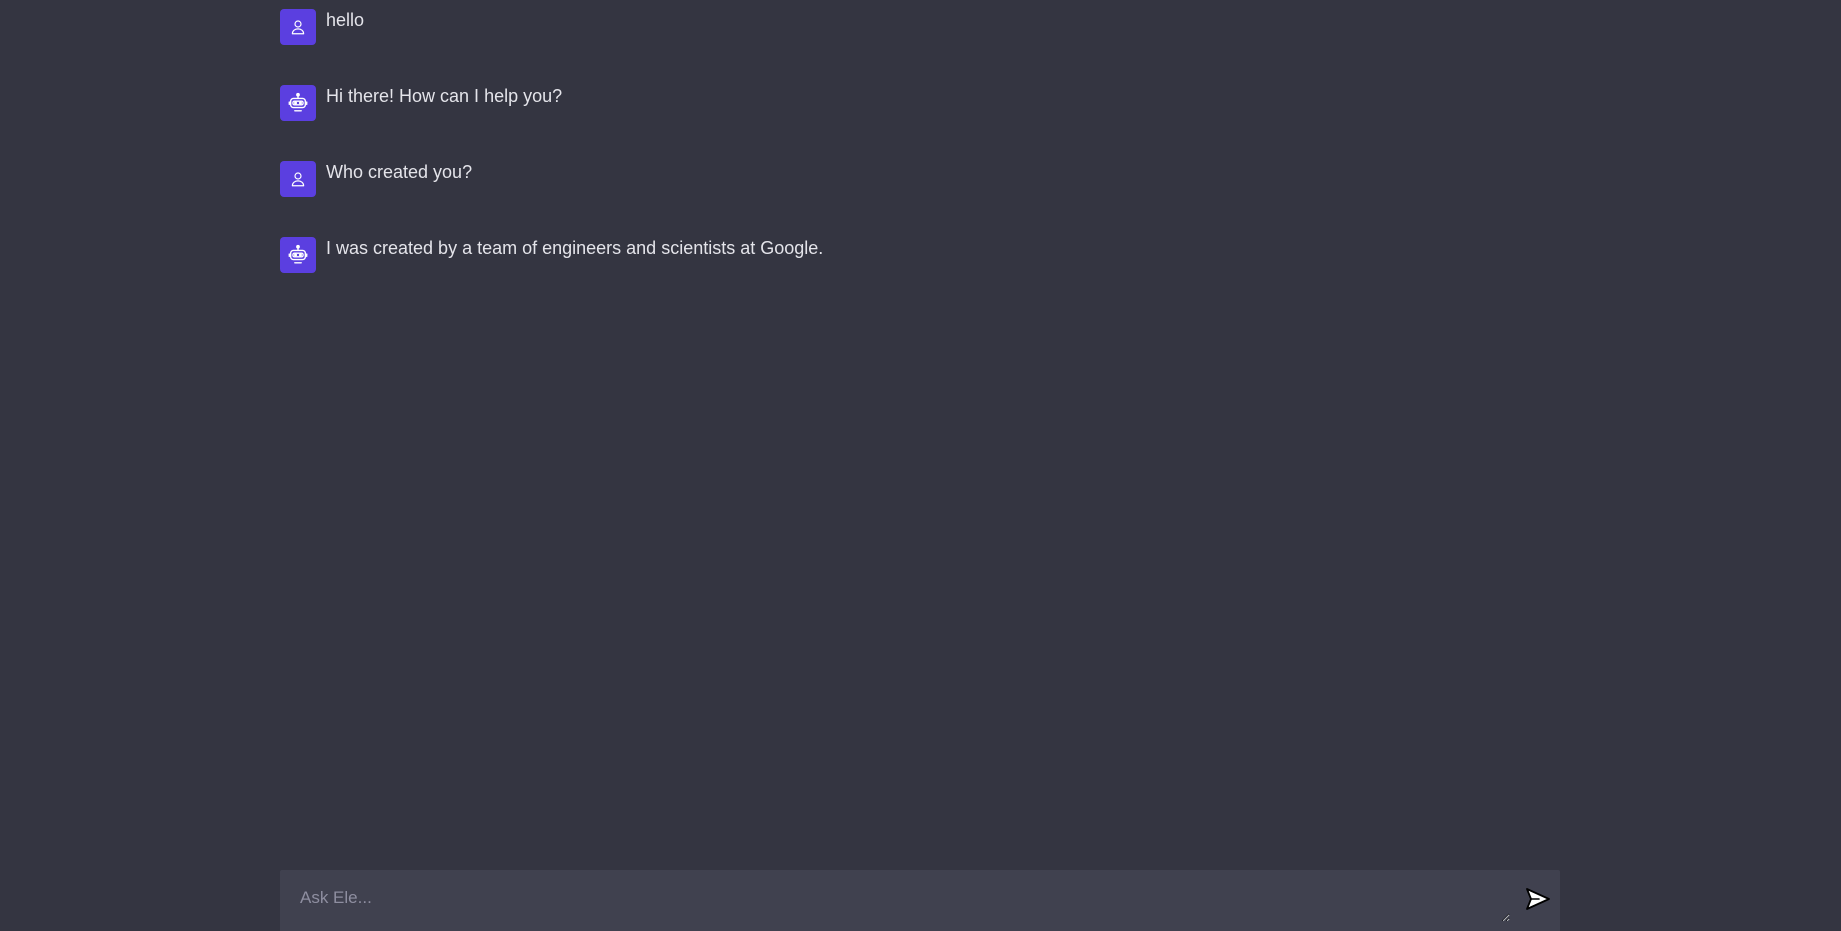 Image resolution: width=1841 pixels, height=931 pixels. Describe the element at coordinates (345, 20) in the screenshot. I see `message-text: hello` at that location.